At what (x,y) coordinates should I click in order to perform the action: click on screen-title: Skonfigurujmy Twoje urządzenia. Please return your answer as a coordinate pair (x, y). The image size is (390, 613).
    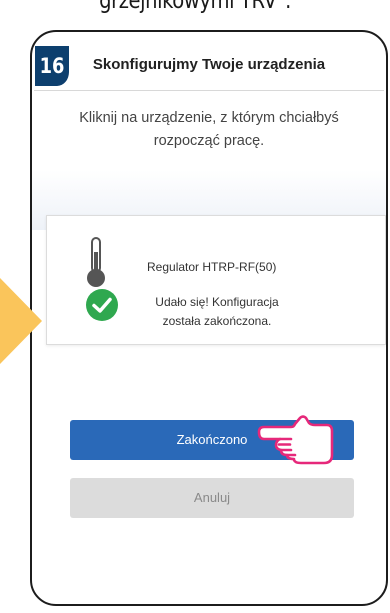
    Looking at the image, I should click on (209, 64).